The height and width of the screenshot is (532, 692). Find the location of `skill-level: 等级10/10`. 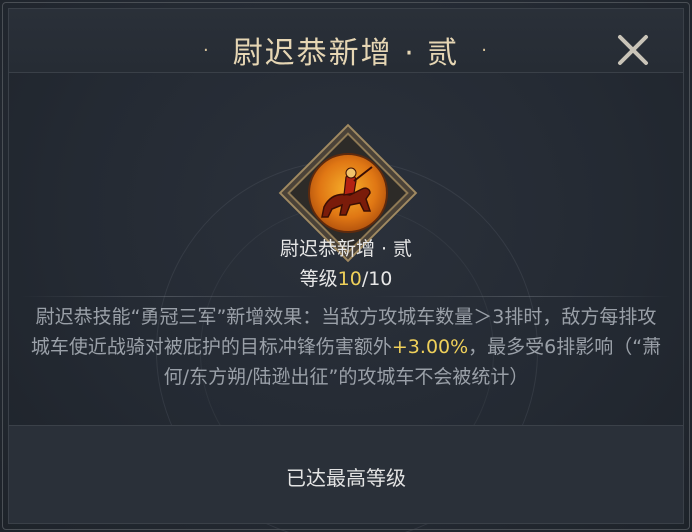

skill-level: 等级10/10 is located at coordinates (346, 277).